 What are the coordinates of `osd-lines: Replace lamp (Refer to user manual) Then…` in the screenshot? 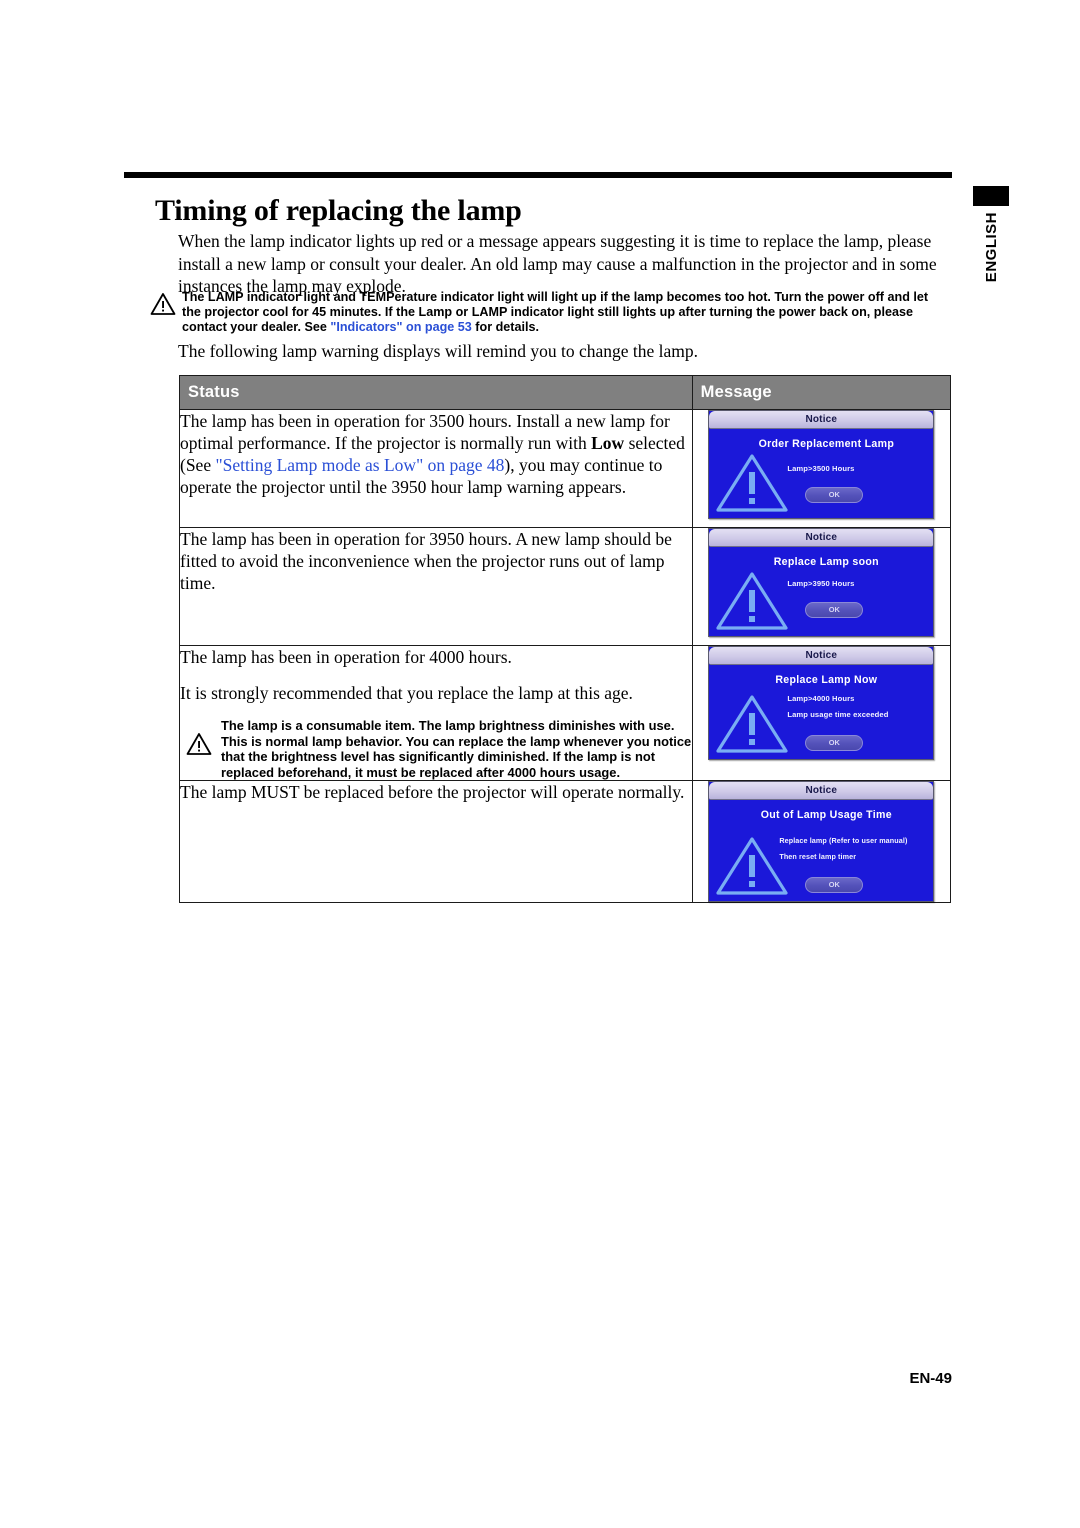 It's located at (856, 849).